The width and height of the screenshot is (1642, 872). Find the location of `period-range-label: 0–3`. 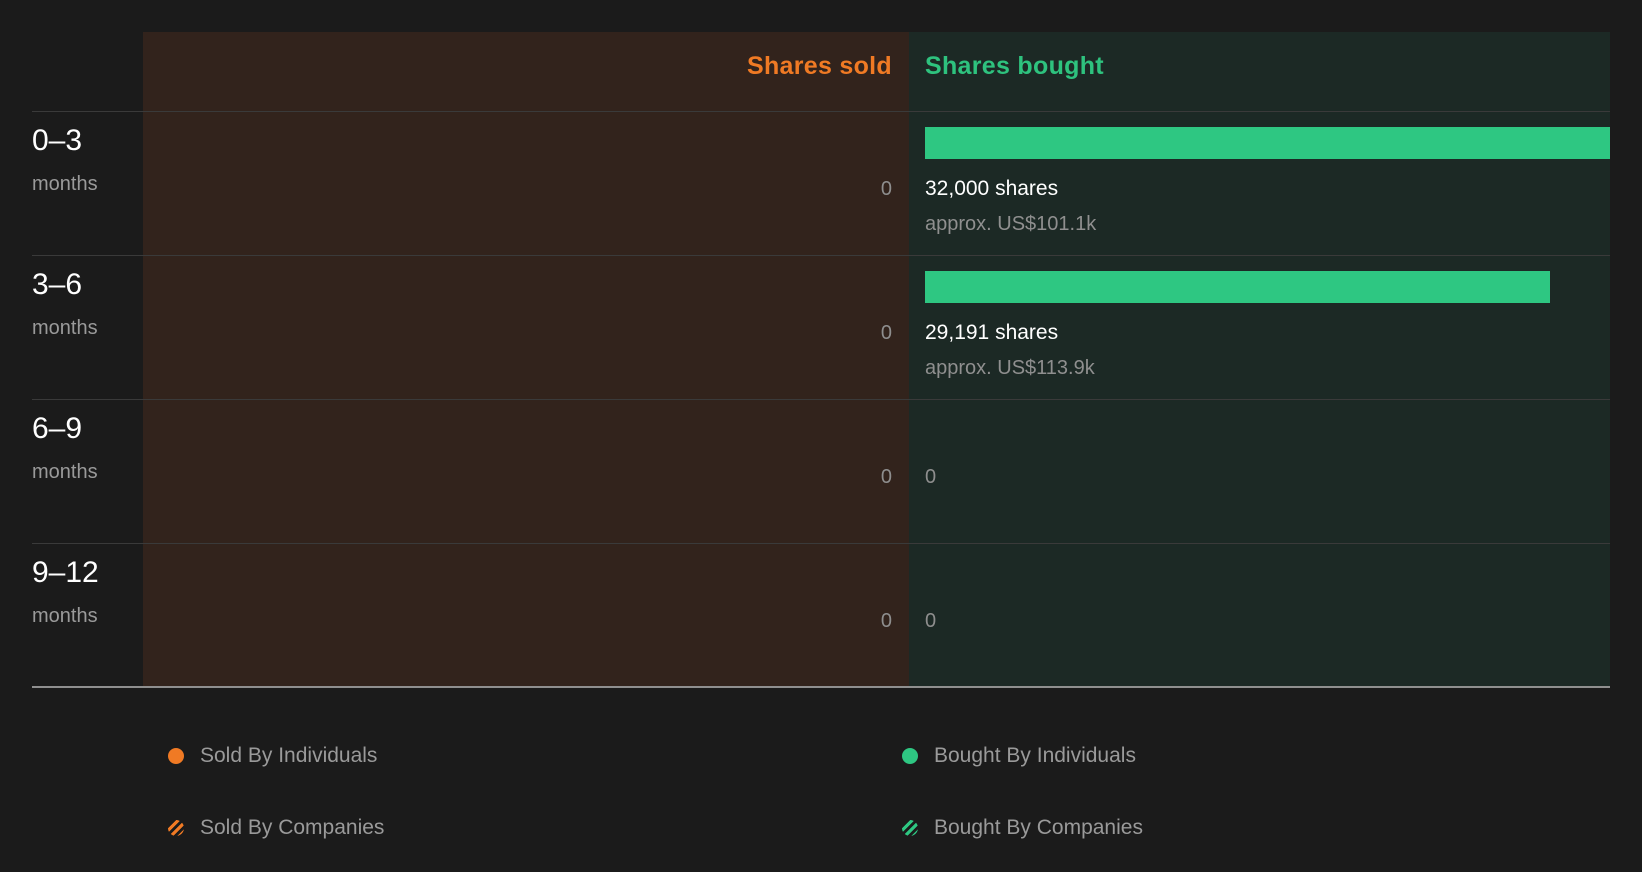

period-range-label: 0–3 is located at coordinates (57, 140).